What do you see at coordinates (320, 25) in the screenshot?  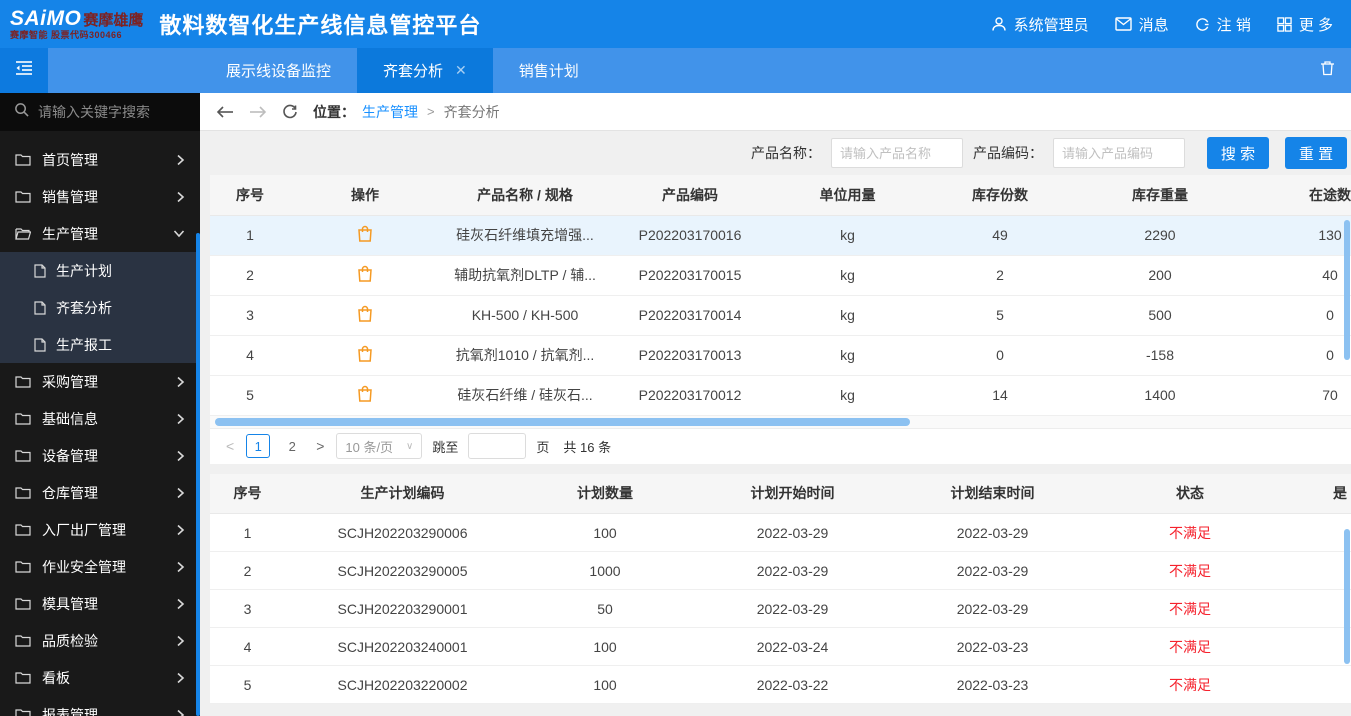 I see `page-title: 散料数智化生产线信息管控平台` at bounding box center [320, 25].